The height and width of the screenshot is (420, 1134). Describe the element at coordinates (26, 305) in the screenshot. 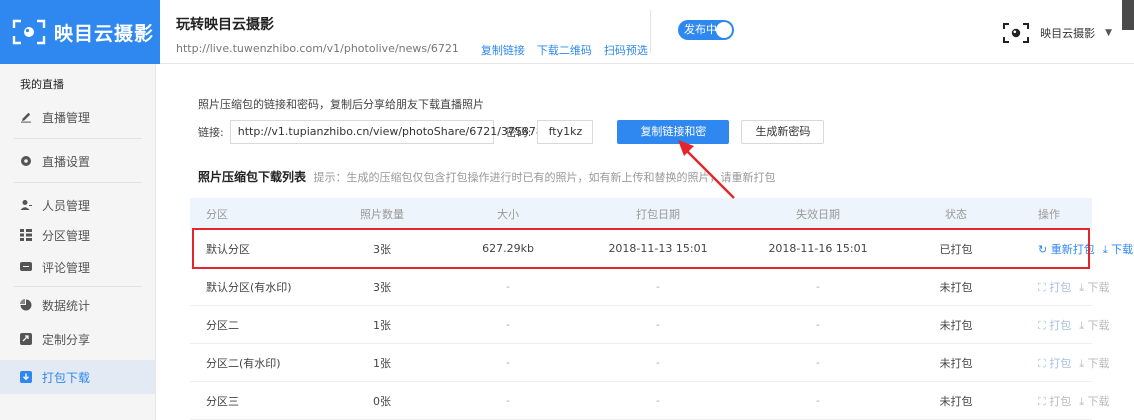

I see `pie-icon` at that location.